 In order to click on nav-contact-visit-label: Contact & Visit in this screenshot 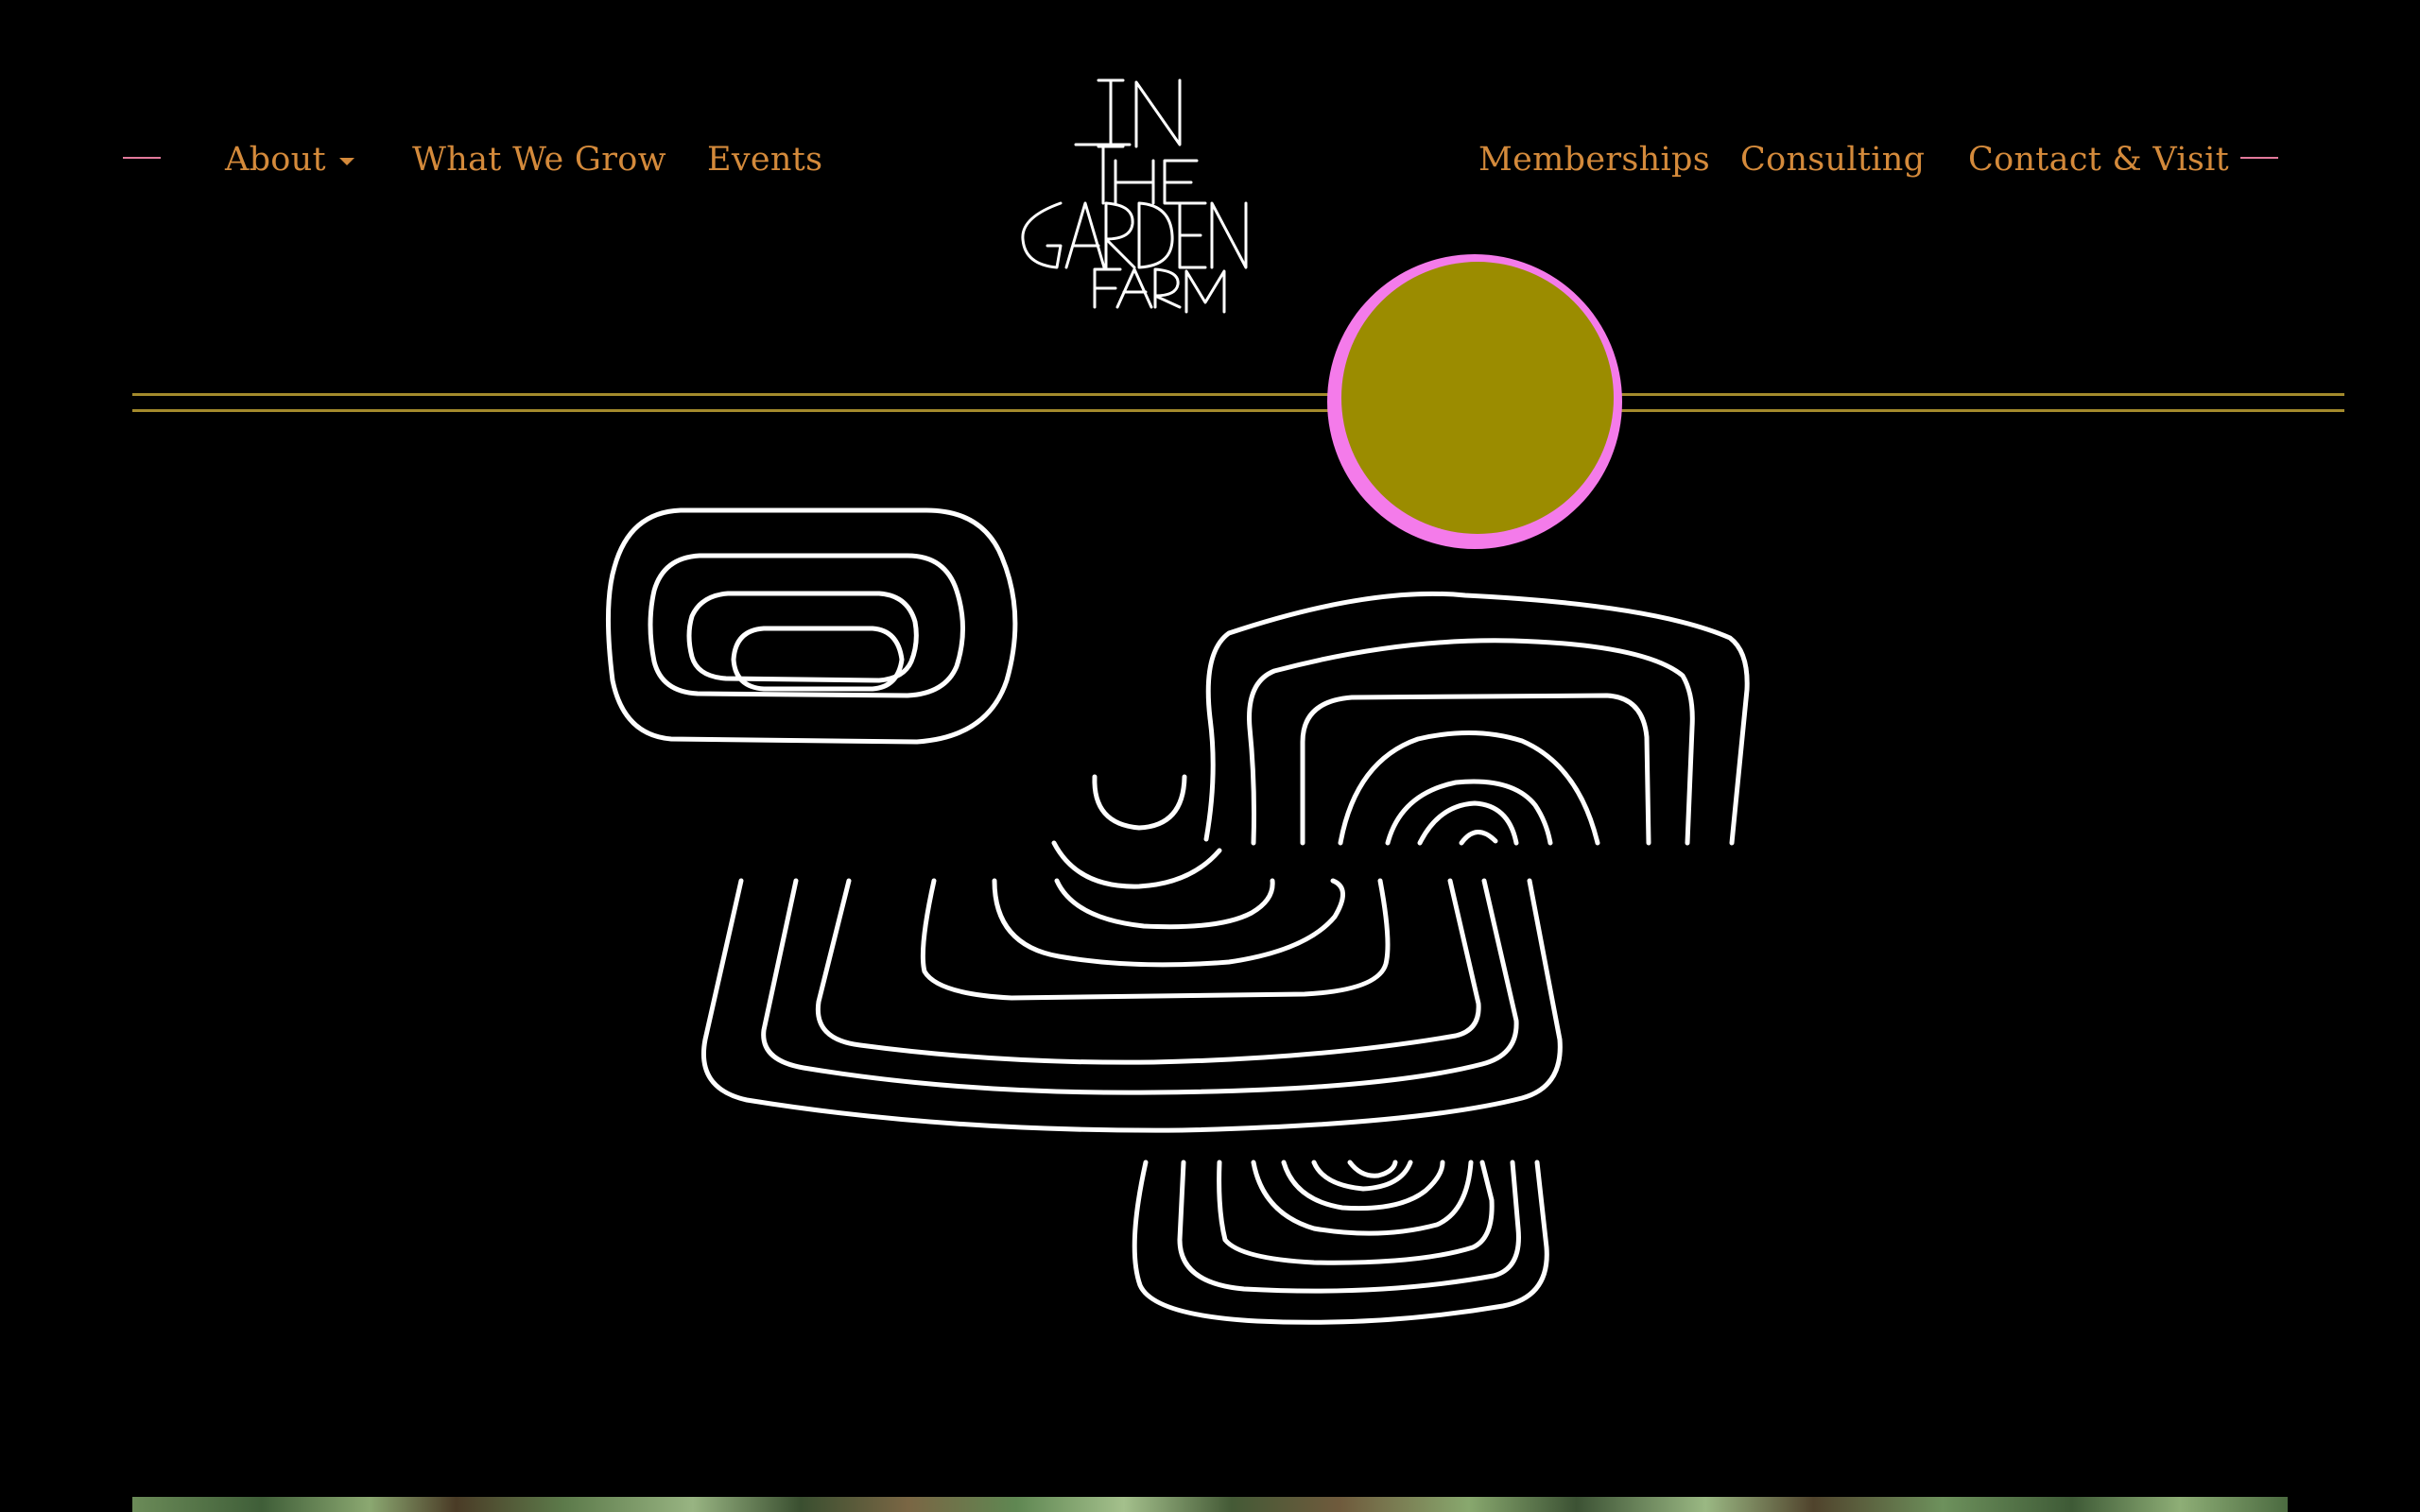, I will do `click(2098, 160)`.